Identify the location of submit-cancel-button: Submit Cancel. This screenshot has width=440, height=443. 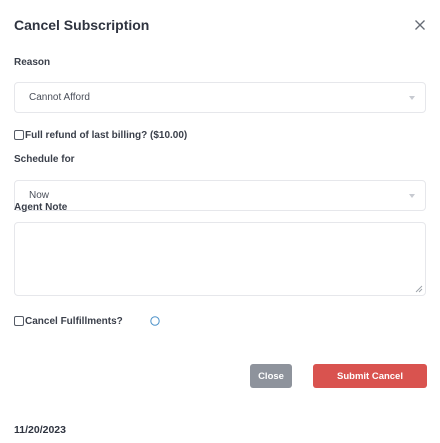
(370, 376).